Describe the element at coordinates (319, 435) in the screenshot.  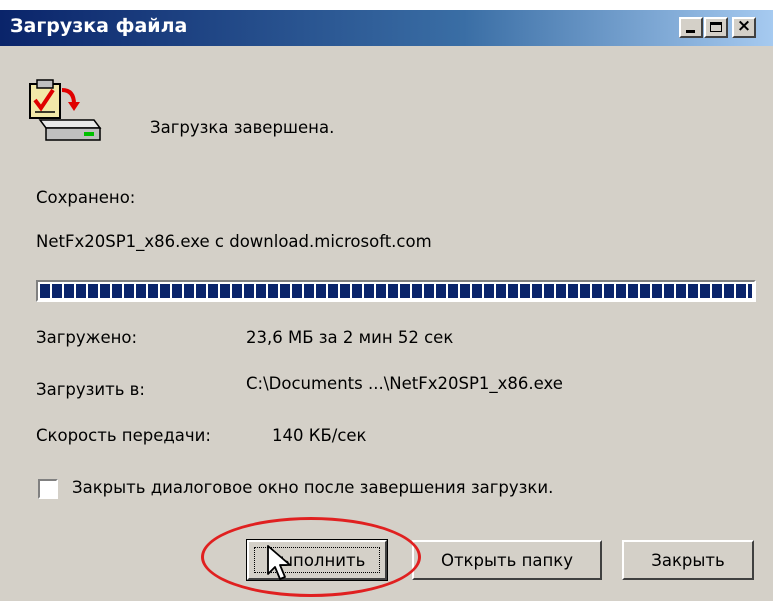
I see `speed-value: 140 КБ/сек` at that location.